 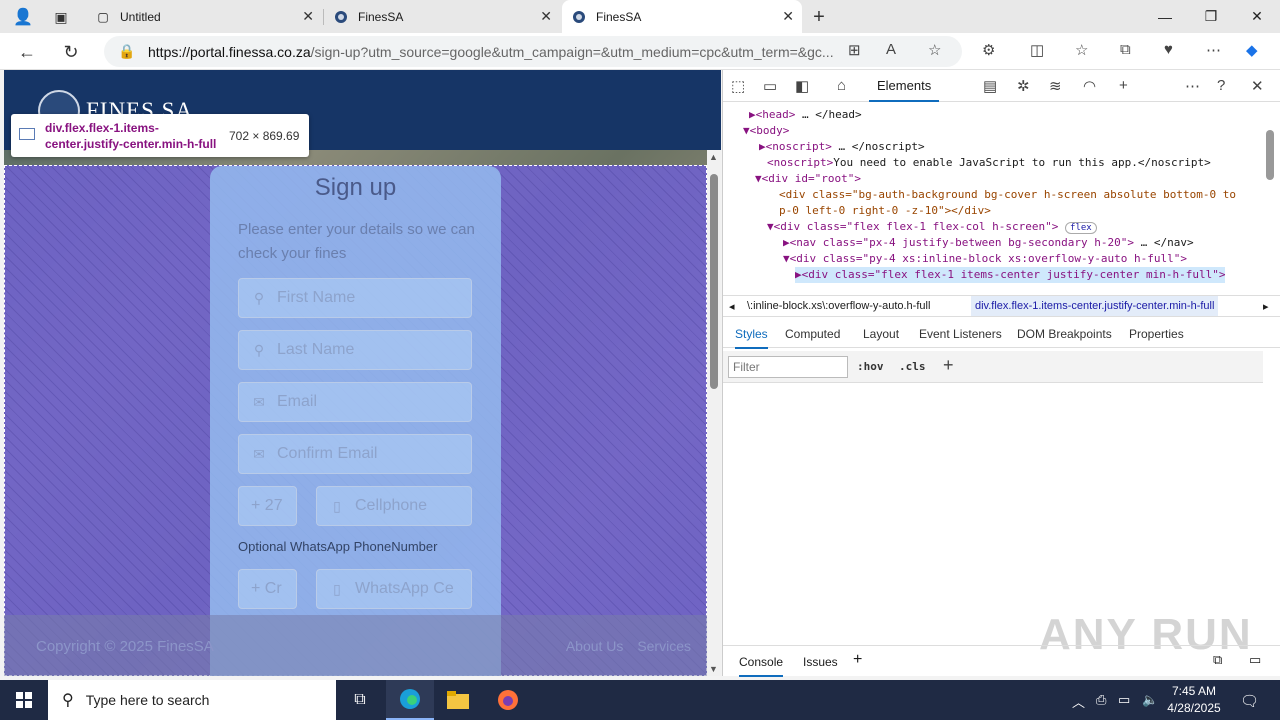 I want to click on read-aloud-icon: A, so click(x=891, y=49).